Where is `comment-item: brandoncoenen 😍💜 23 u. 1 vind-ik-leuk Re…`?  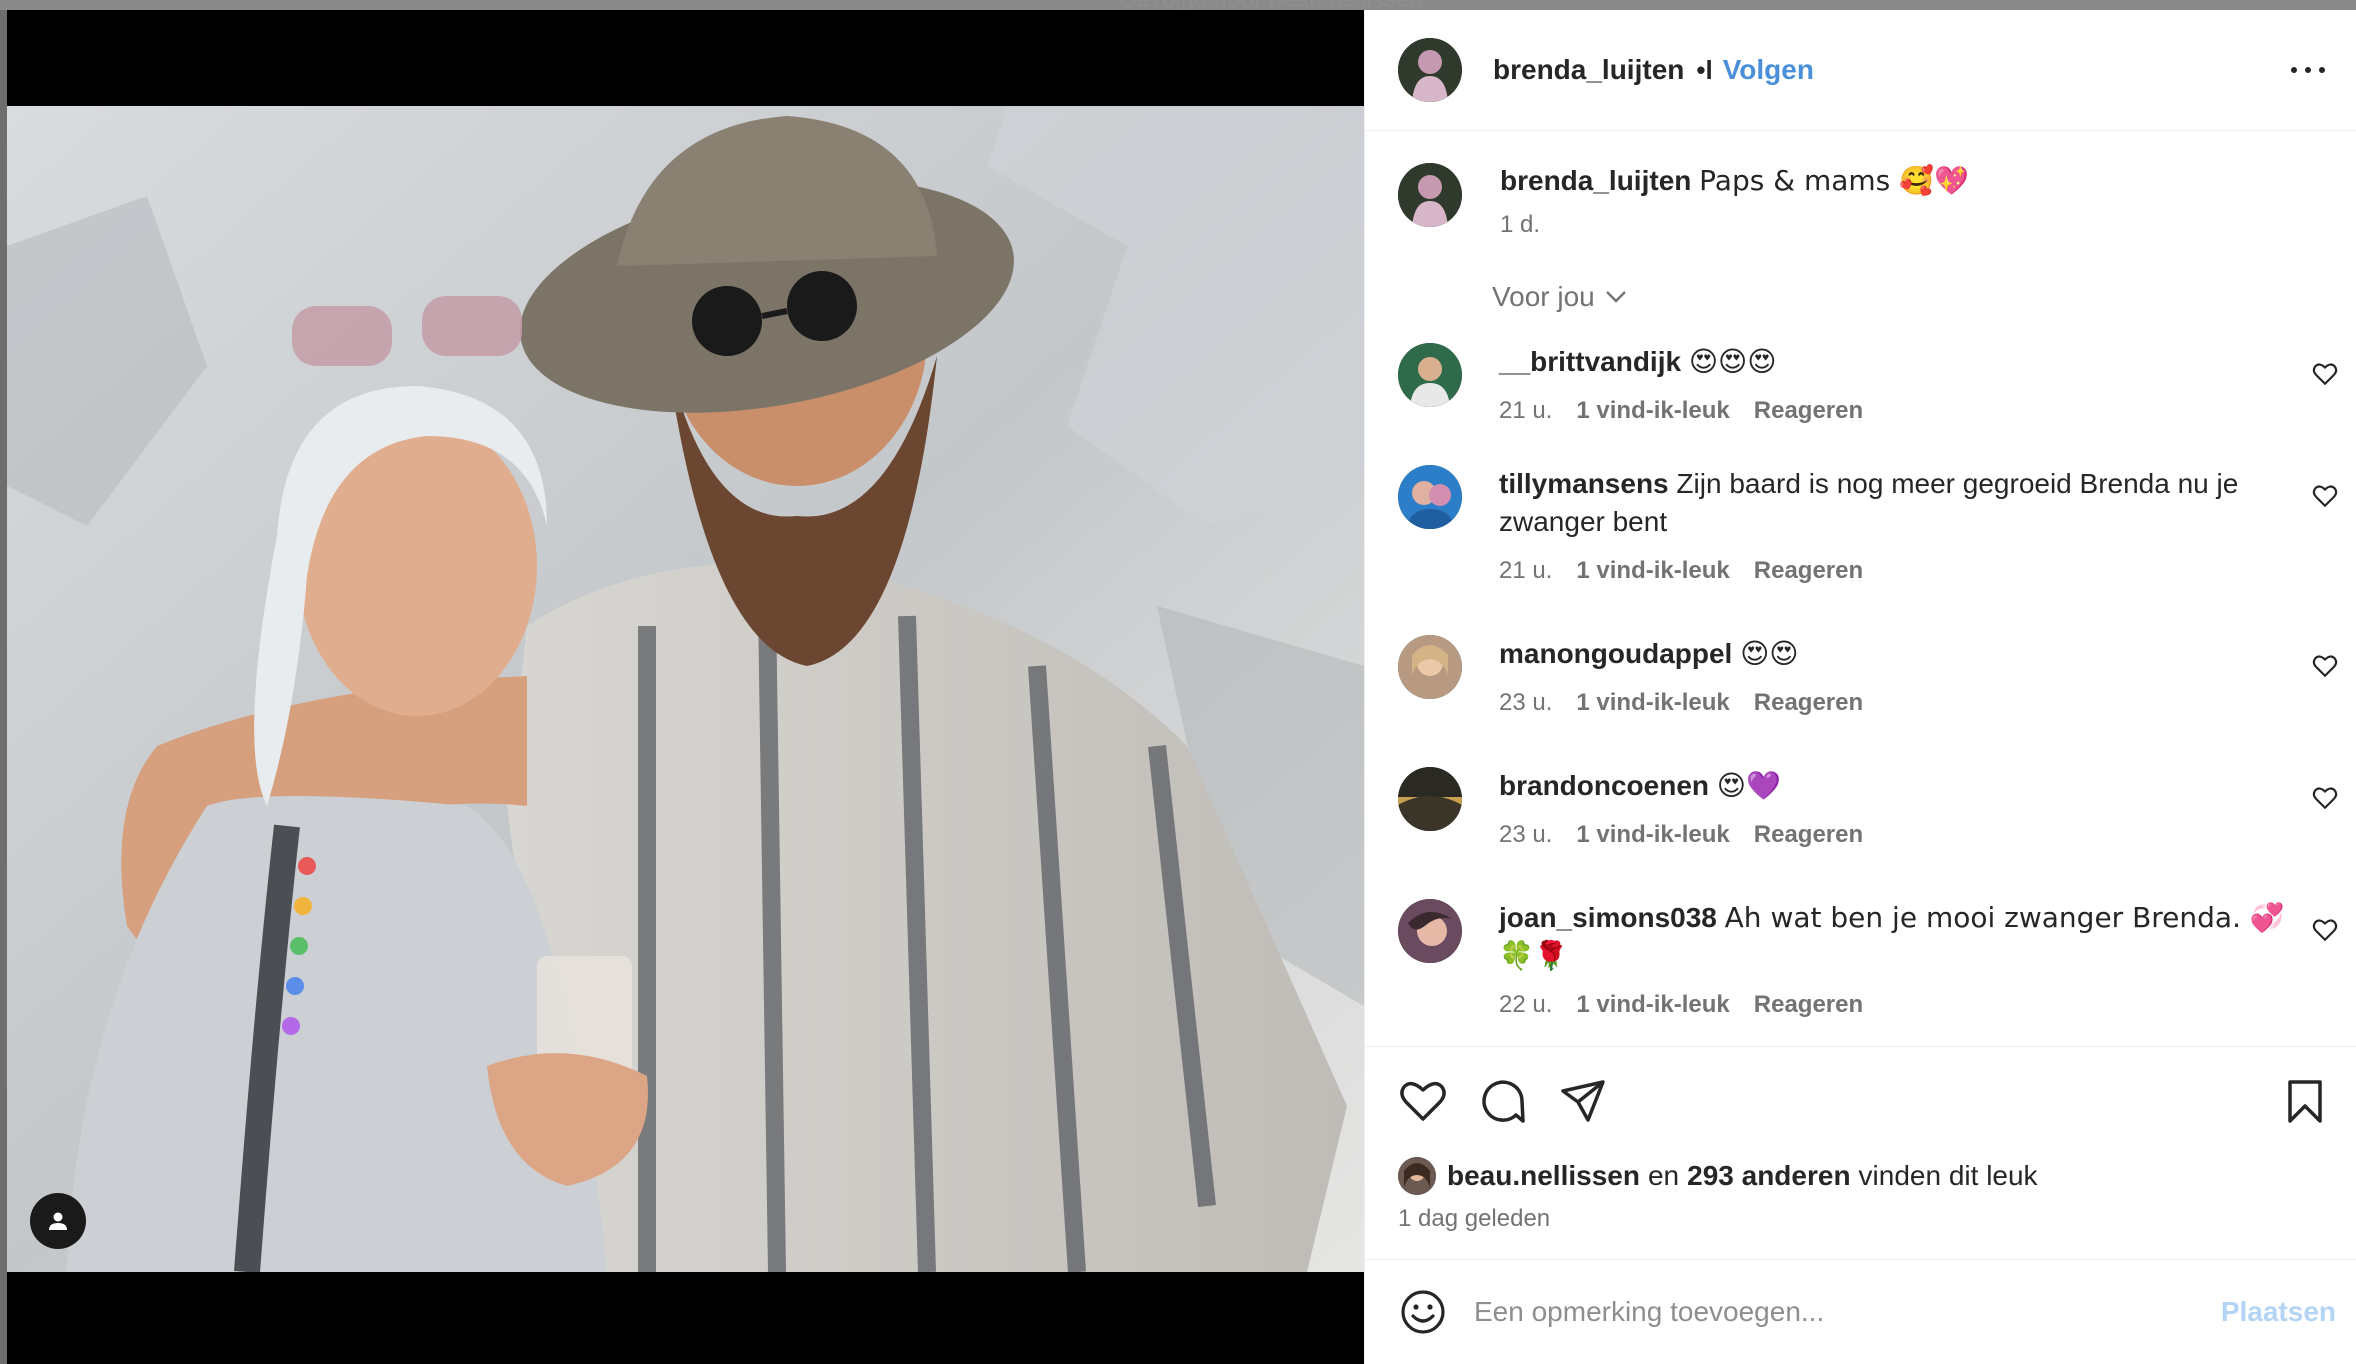
comment-item: brandoncoenen 😍💜 23 u. 1 vind-ik-leuk Re… is located at coordinates (1877, 808).